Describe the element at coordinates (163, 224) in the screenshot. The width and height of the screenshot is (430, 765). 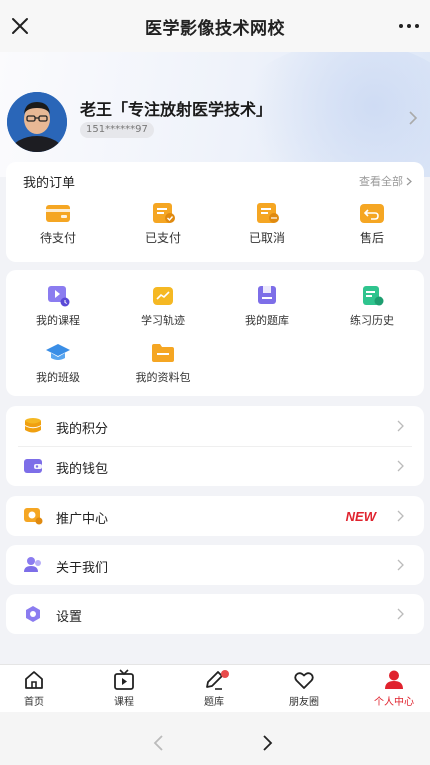
I see `order-paid: 已支付` at that location.